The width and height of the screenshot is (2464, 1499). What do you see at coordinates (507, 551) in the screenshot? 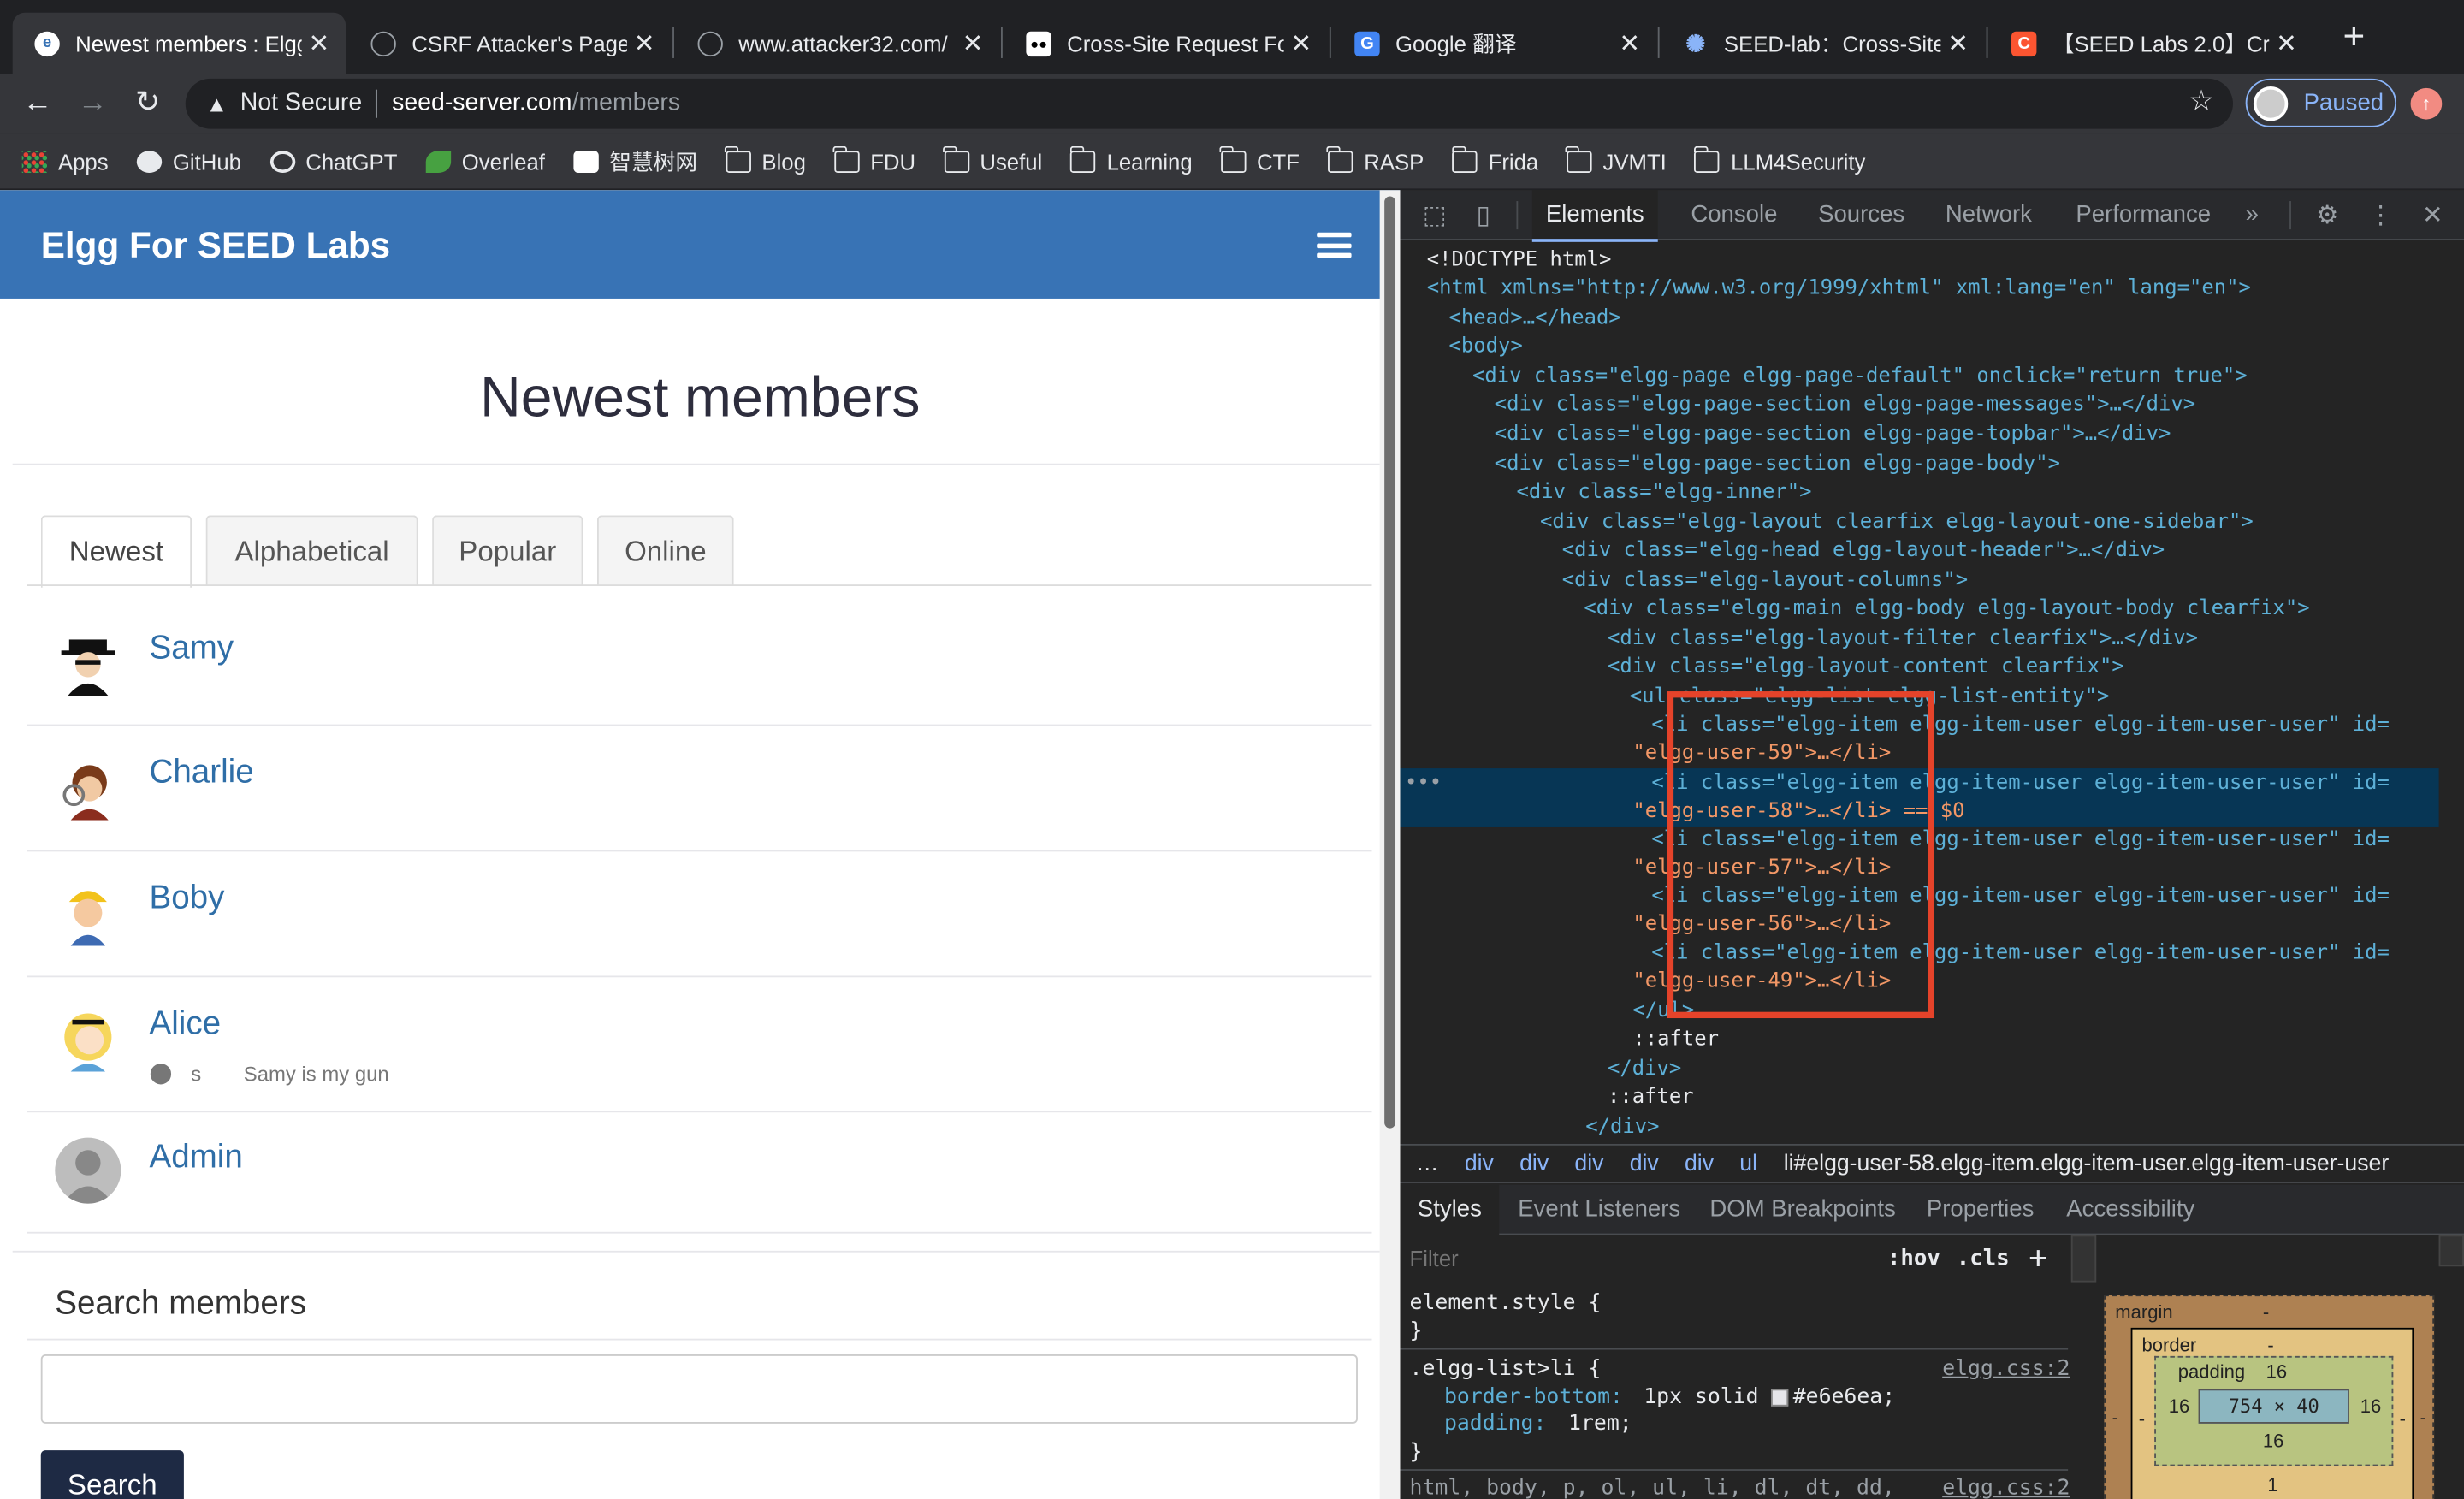
I see `tab-popular: Popular` at bounding box center [507, 551].